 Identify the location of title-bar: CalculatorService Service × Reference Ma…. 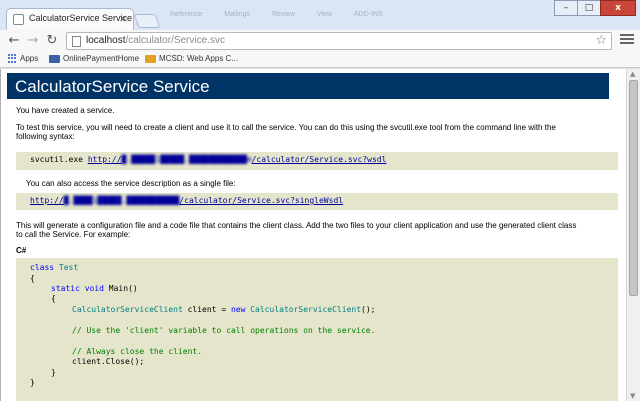
(320, 15).